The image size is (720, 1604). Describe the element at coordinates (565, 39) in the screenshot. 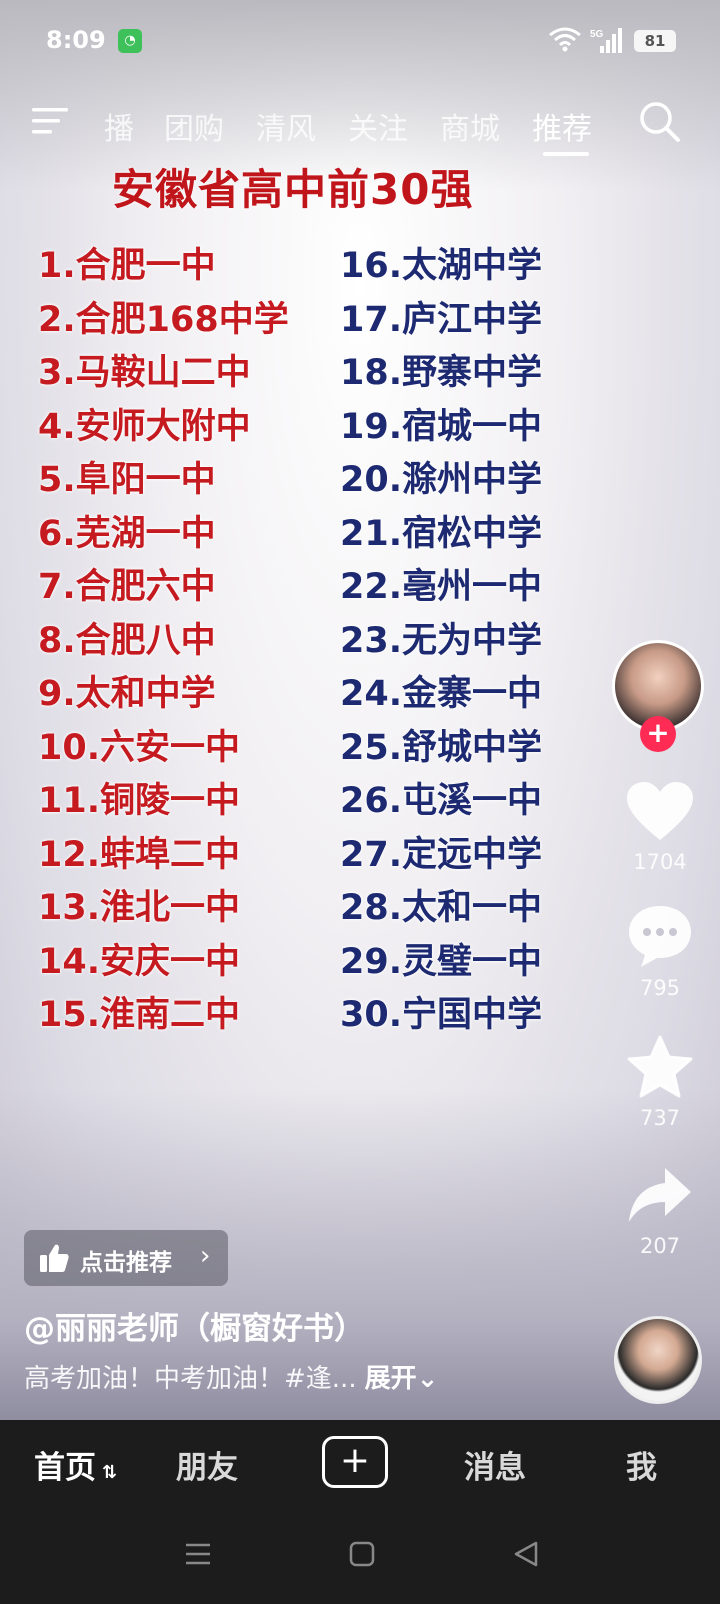

I see `wifi-icon` at that location.